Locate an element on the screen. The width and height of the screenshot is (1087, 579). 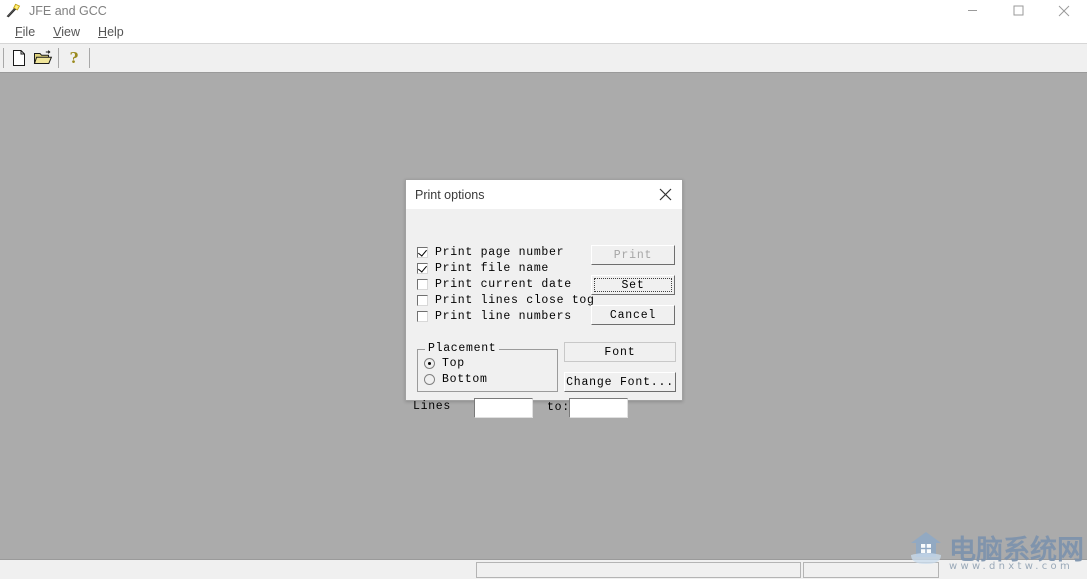
help-question-icon: ? is located at coordinates (74, 58).